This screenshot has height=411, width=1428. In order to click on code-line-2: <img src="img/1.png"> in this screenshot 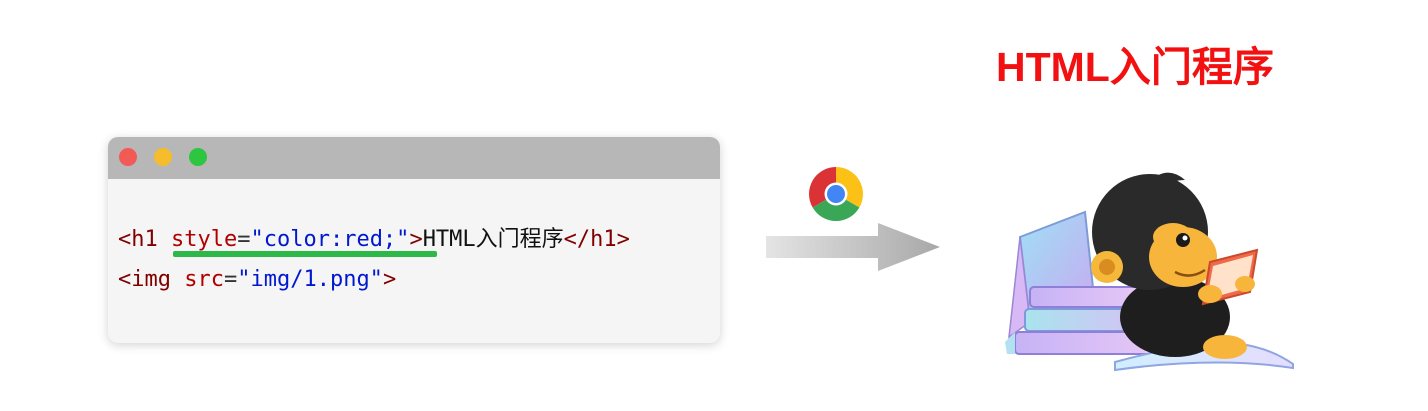, I will do `click(257, 279)`.